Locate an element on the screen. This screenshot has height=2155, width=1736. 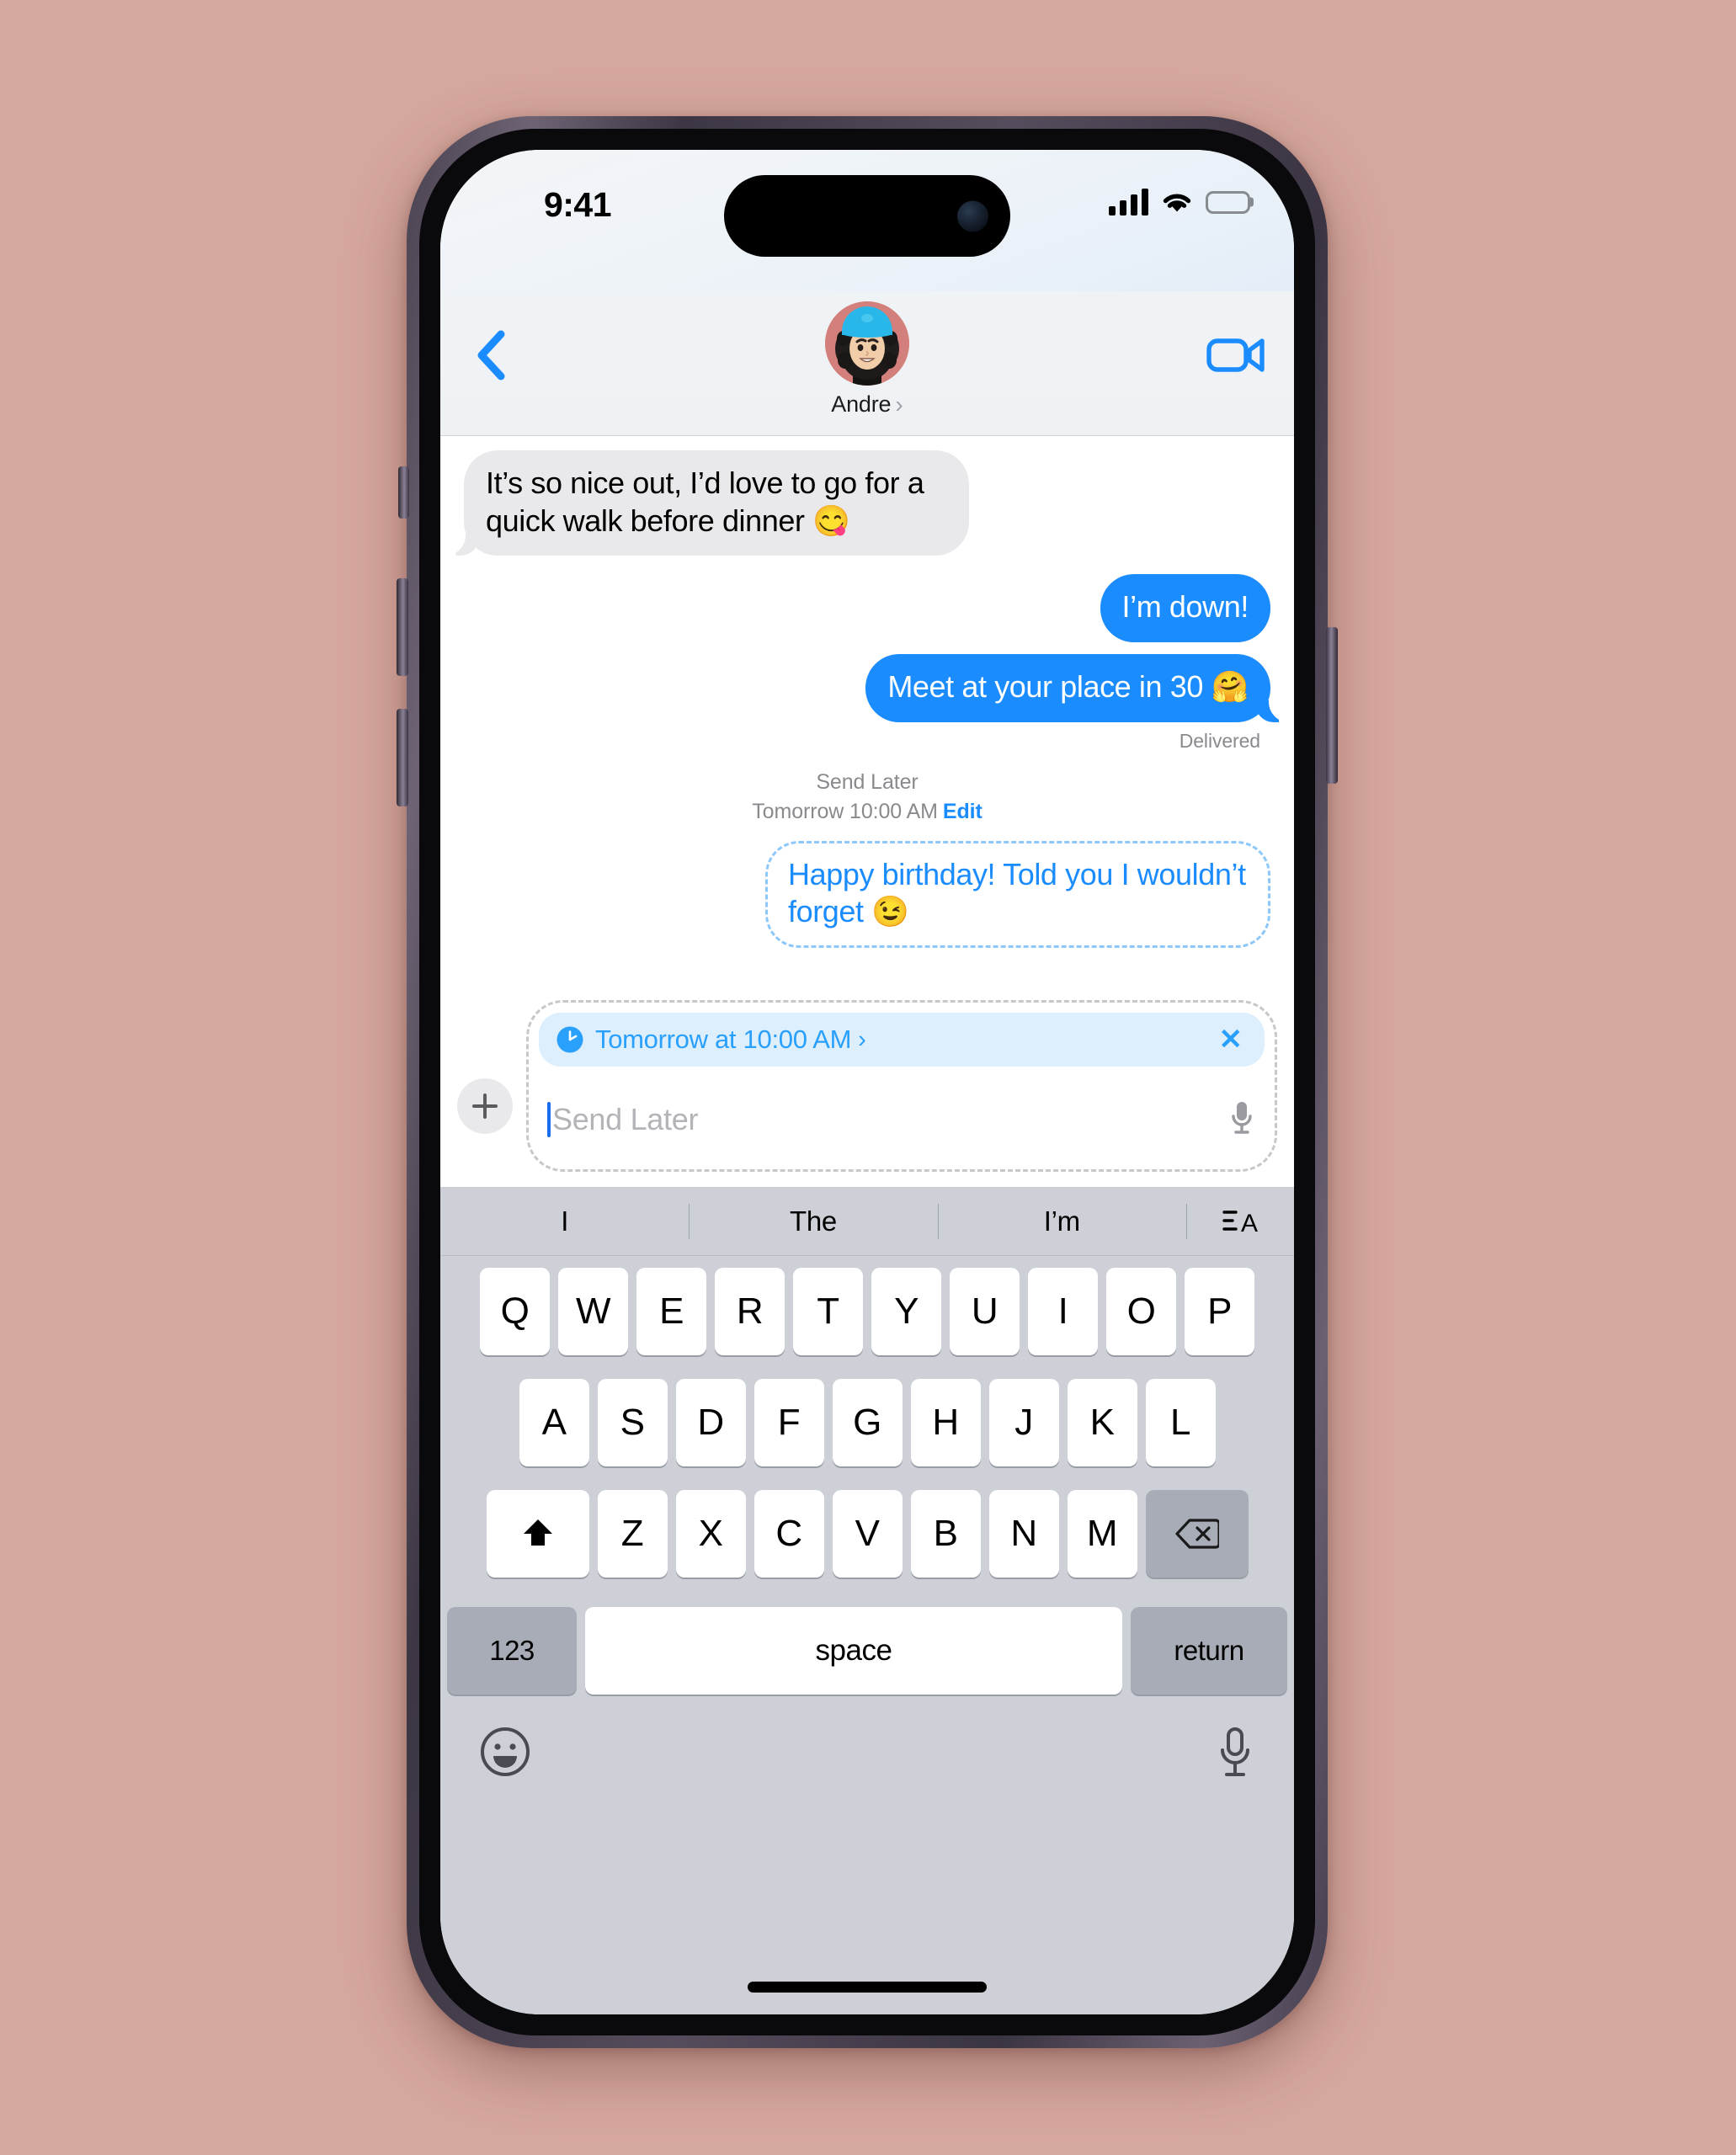
status-bar-clock: 9:41 is located at coordinates (577, 204).